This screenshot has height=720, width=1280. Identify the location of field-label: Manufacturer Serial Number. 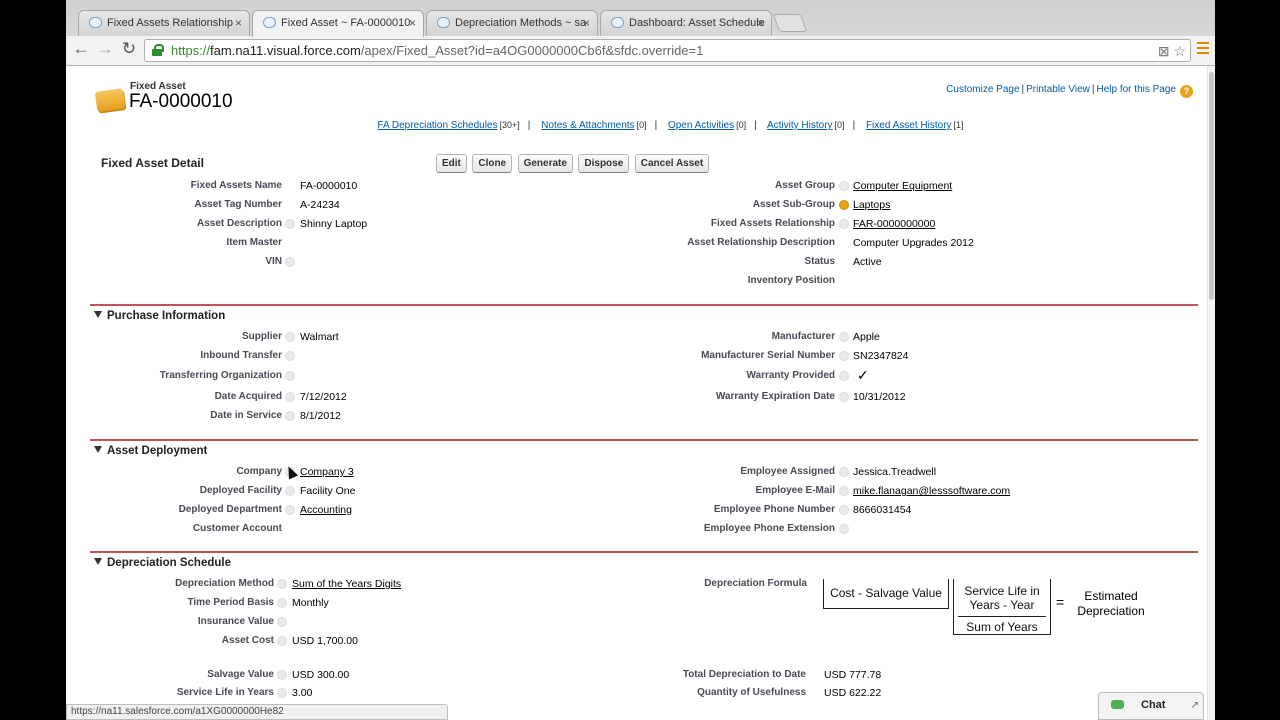
(768, 355).